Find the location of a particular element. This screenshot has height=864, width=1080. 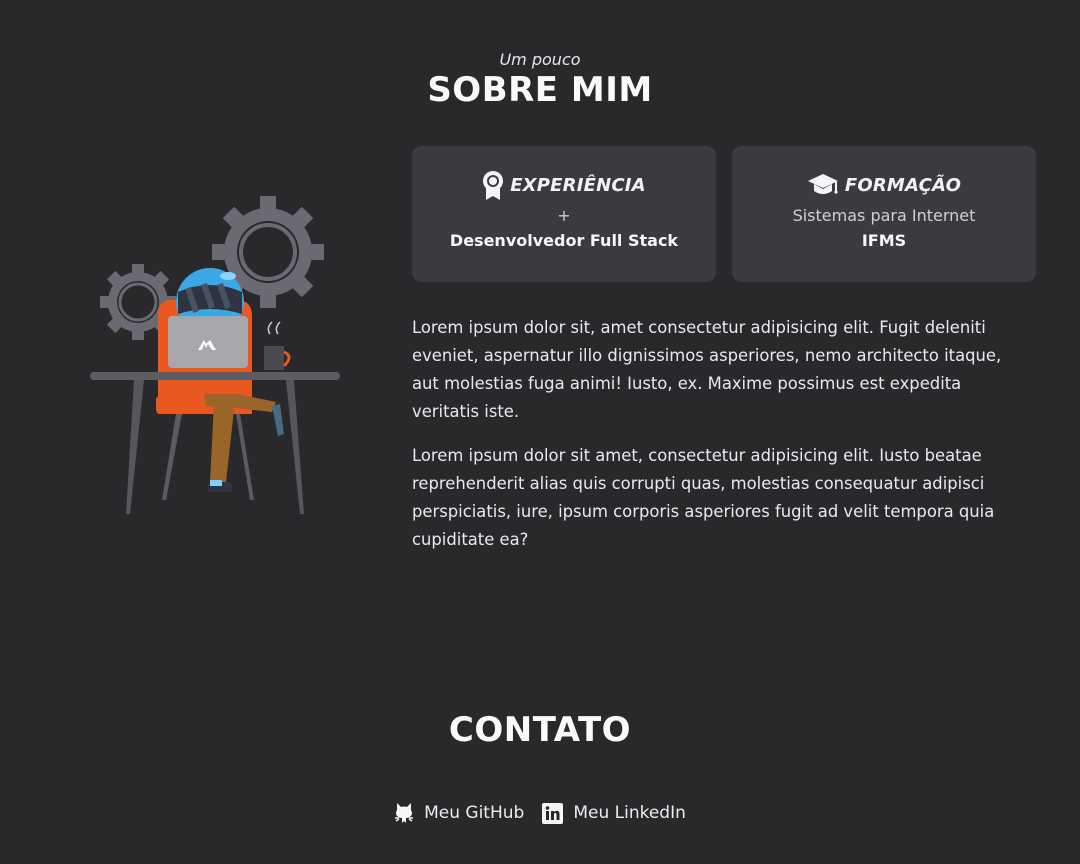

contact-links: Meu GitHub Meu LinkedIn is located at coordinates (540, 813).